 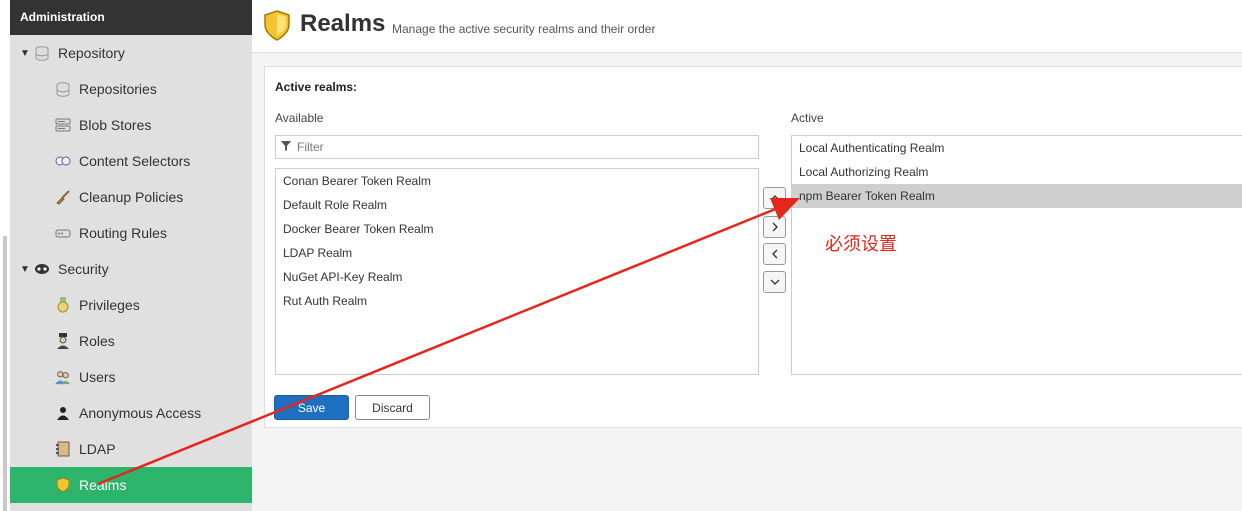 What do you see at coordinates (42, 269) in the screenshot?
I see `eye-mask-icon` at bounding box center [42, 269].